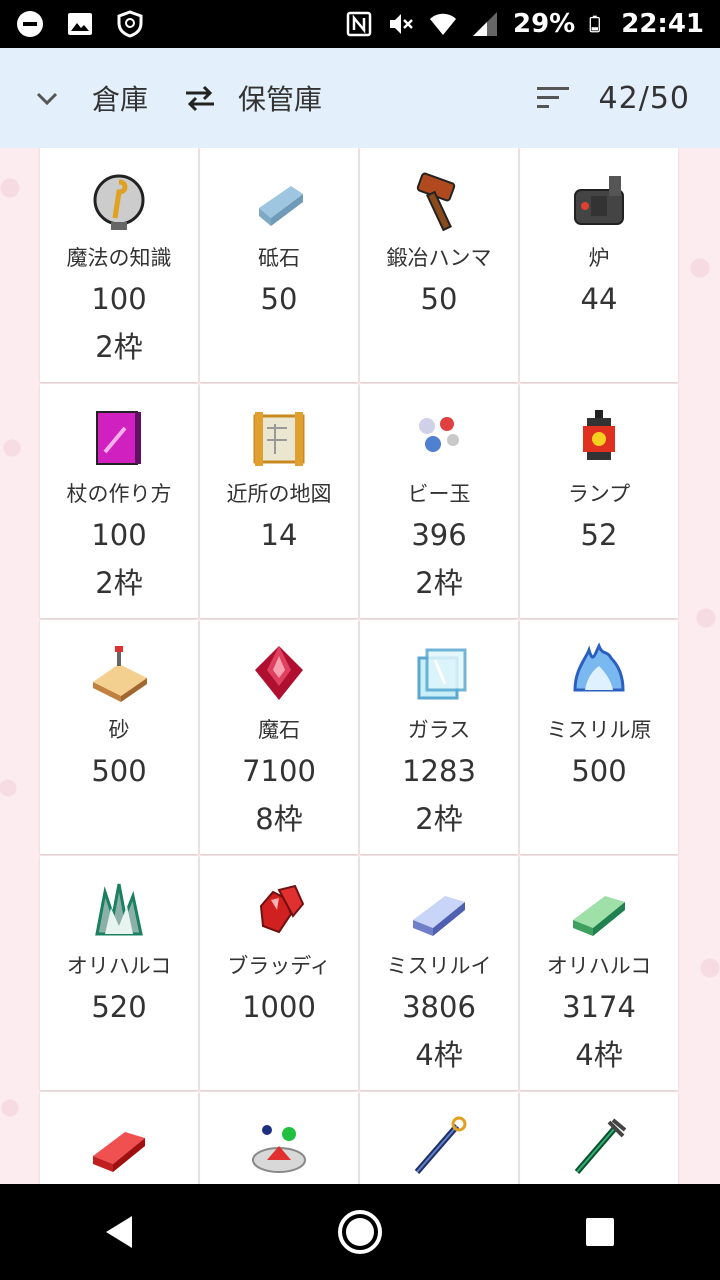  Describe the element at coordinates (599, 438) in the screenshot. I see `lamp-icon` at that location.